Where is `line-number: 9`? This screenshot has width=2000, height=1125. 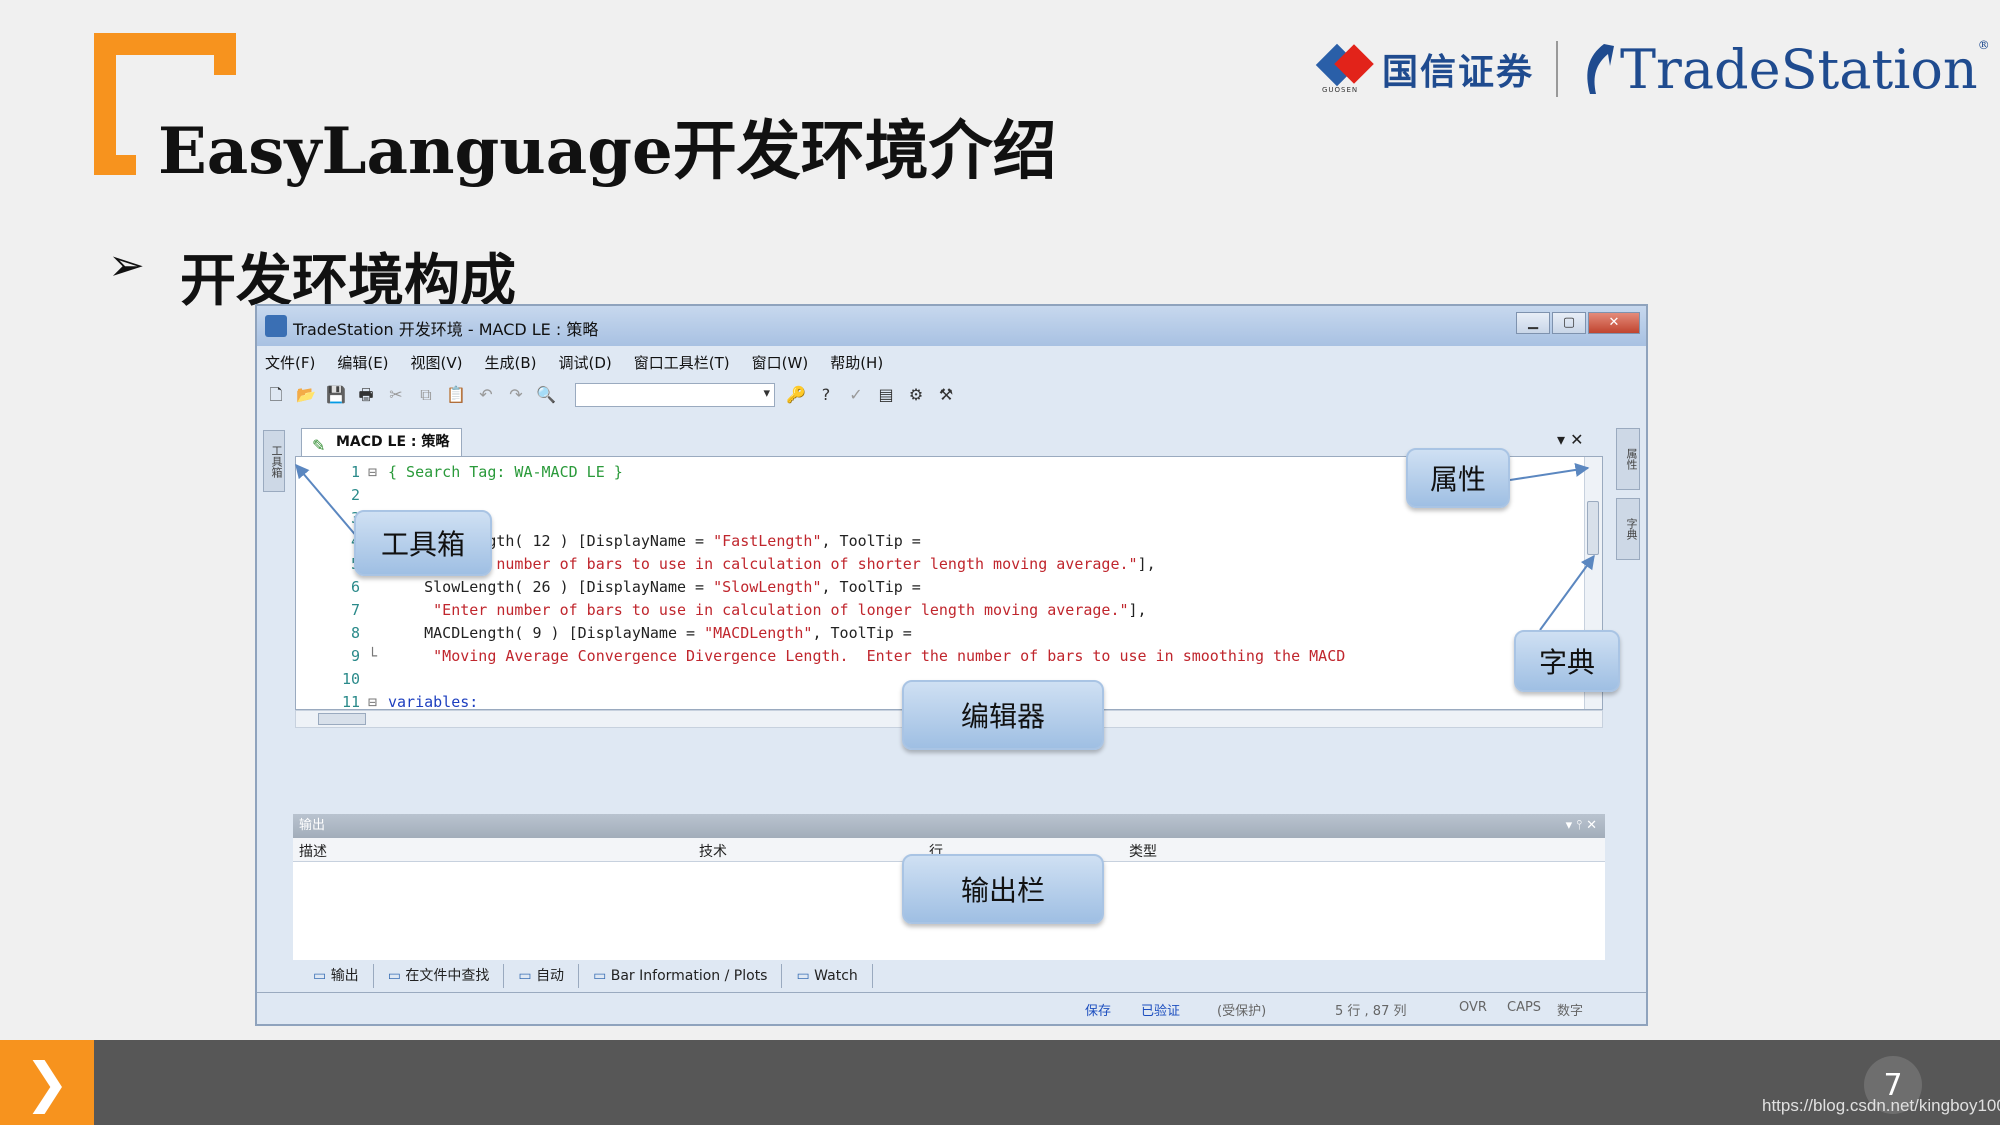
line-number: 9 is located at coordinates (355, 656).